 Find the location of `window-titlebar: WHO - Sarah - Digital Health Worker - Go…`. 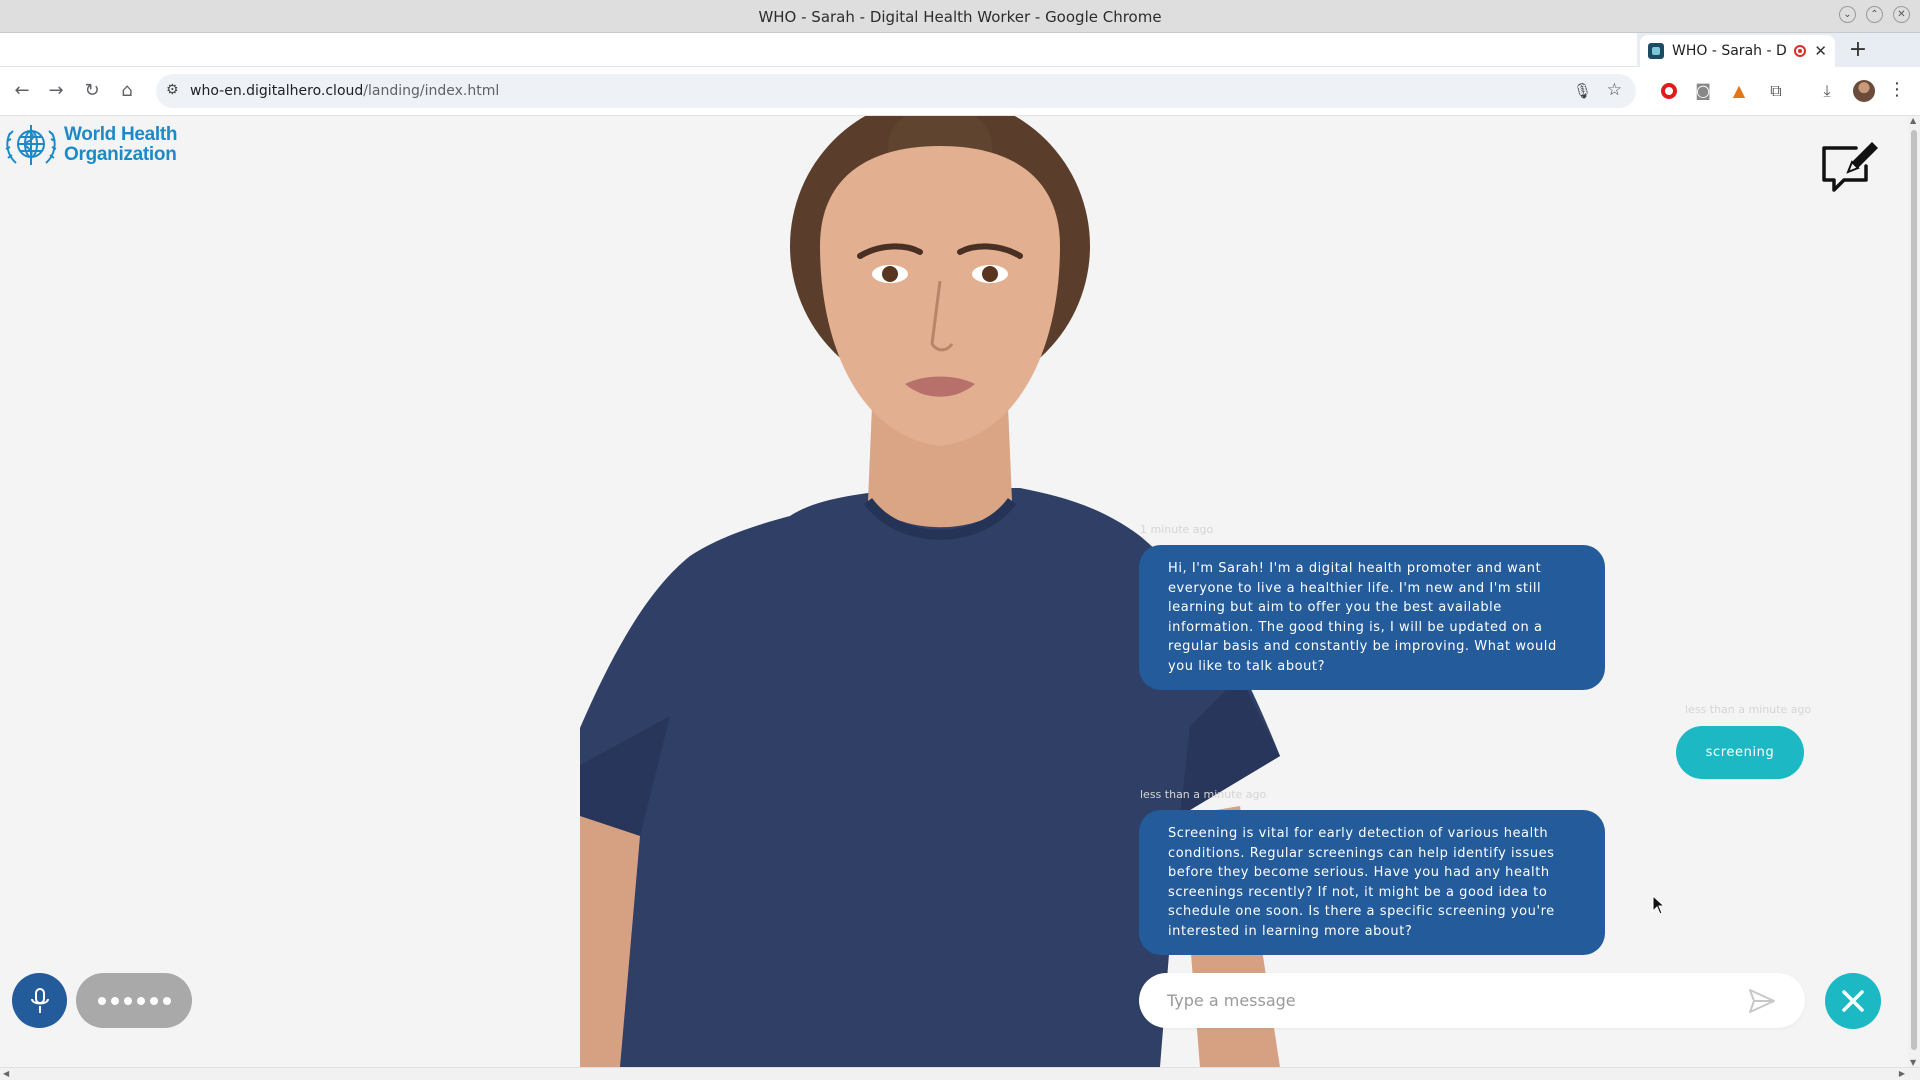

window-titlebar: WHO - Sarah - Digital Health Worker - Go… is located at coordinates (960, 16).